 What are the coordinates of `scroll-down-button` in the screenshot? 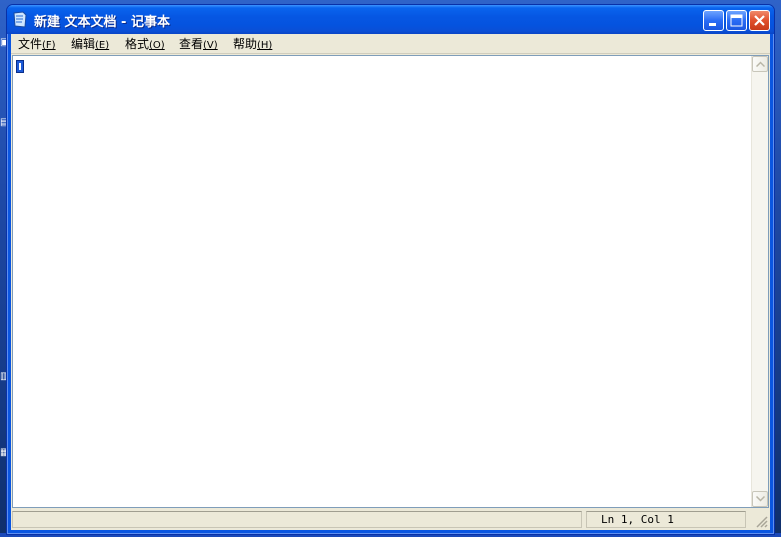 It's located at (760, 499).